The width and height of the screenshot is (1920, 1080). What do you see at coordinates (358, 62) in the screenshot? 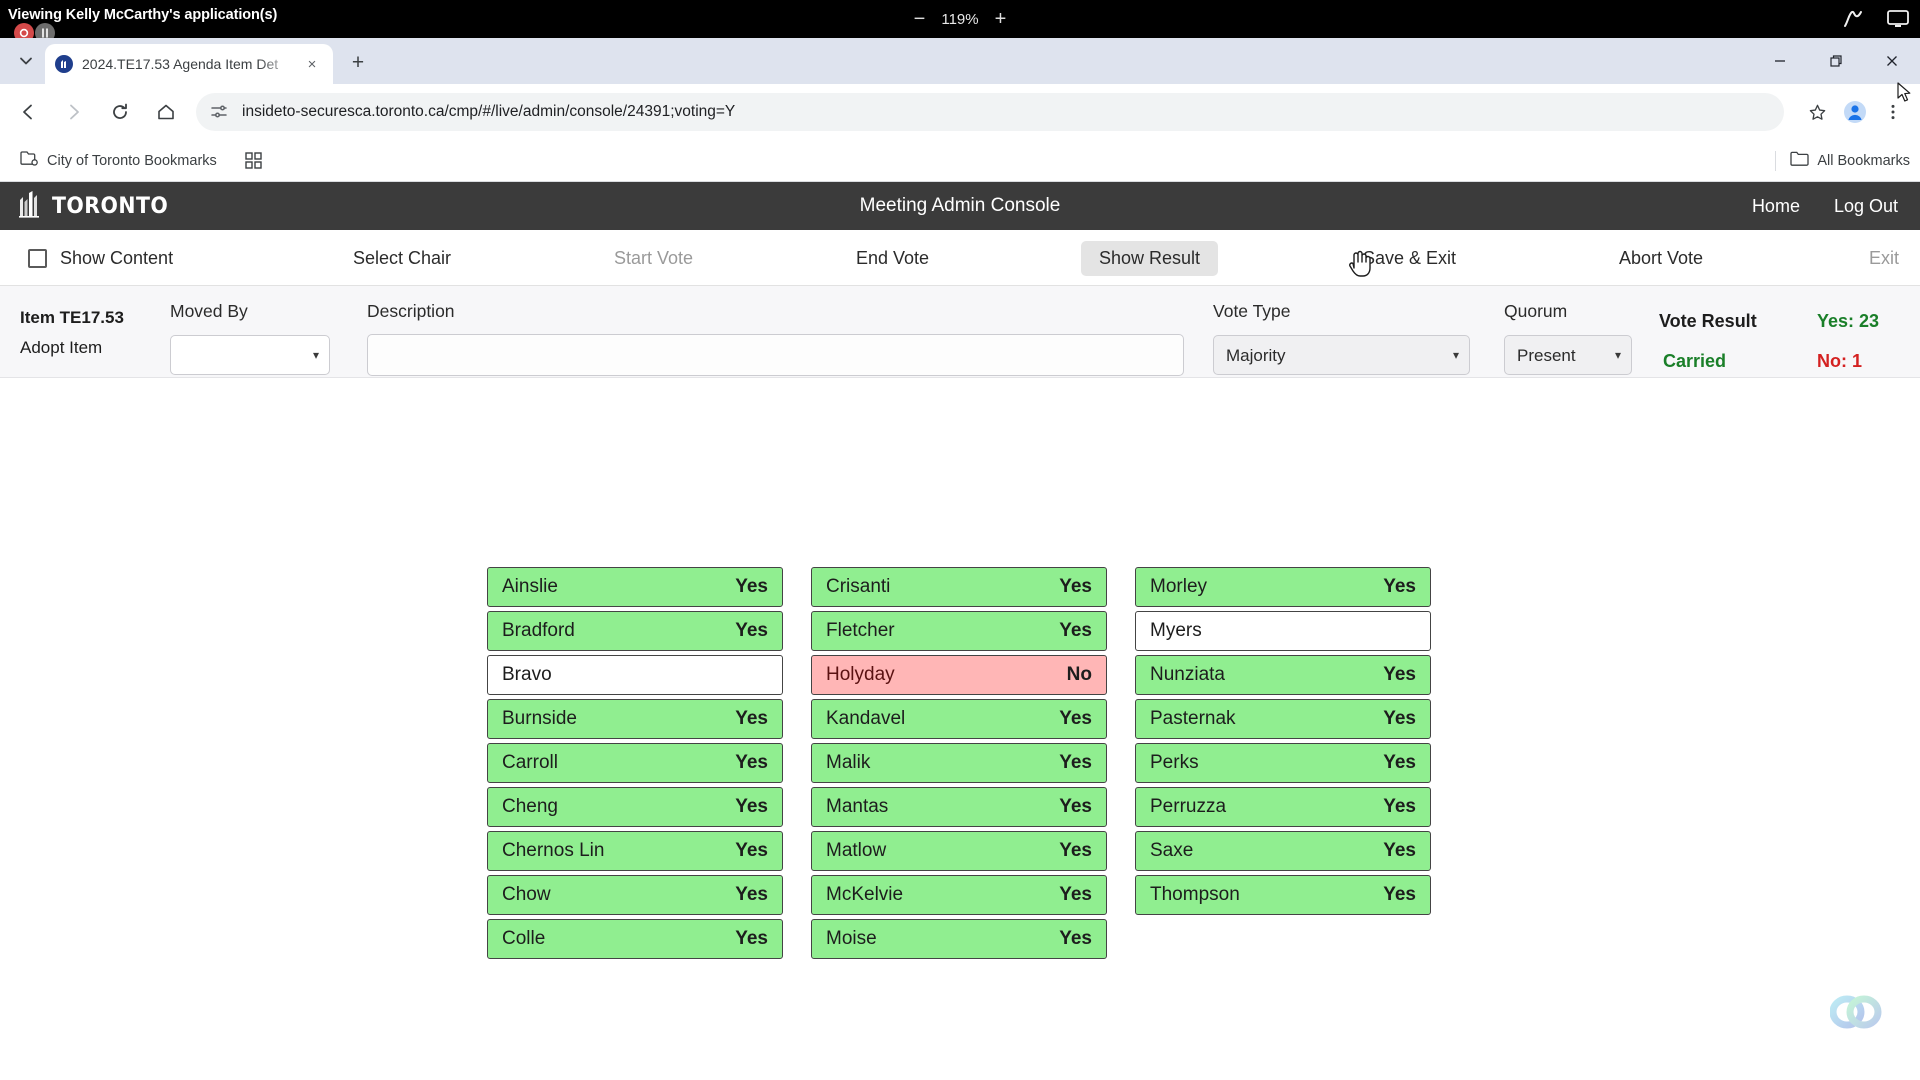
I see `new-tab-button: +` at bounding box center [358, 62].